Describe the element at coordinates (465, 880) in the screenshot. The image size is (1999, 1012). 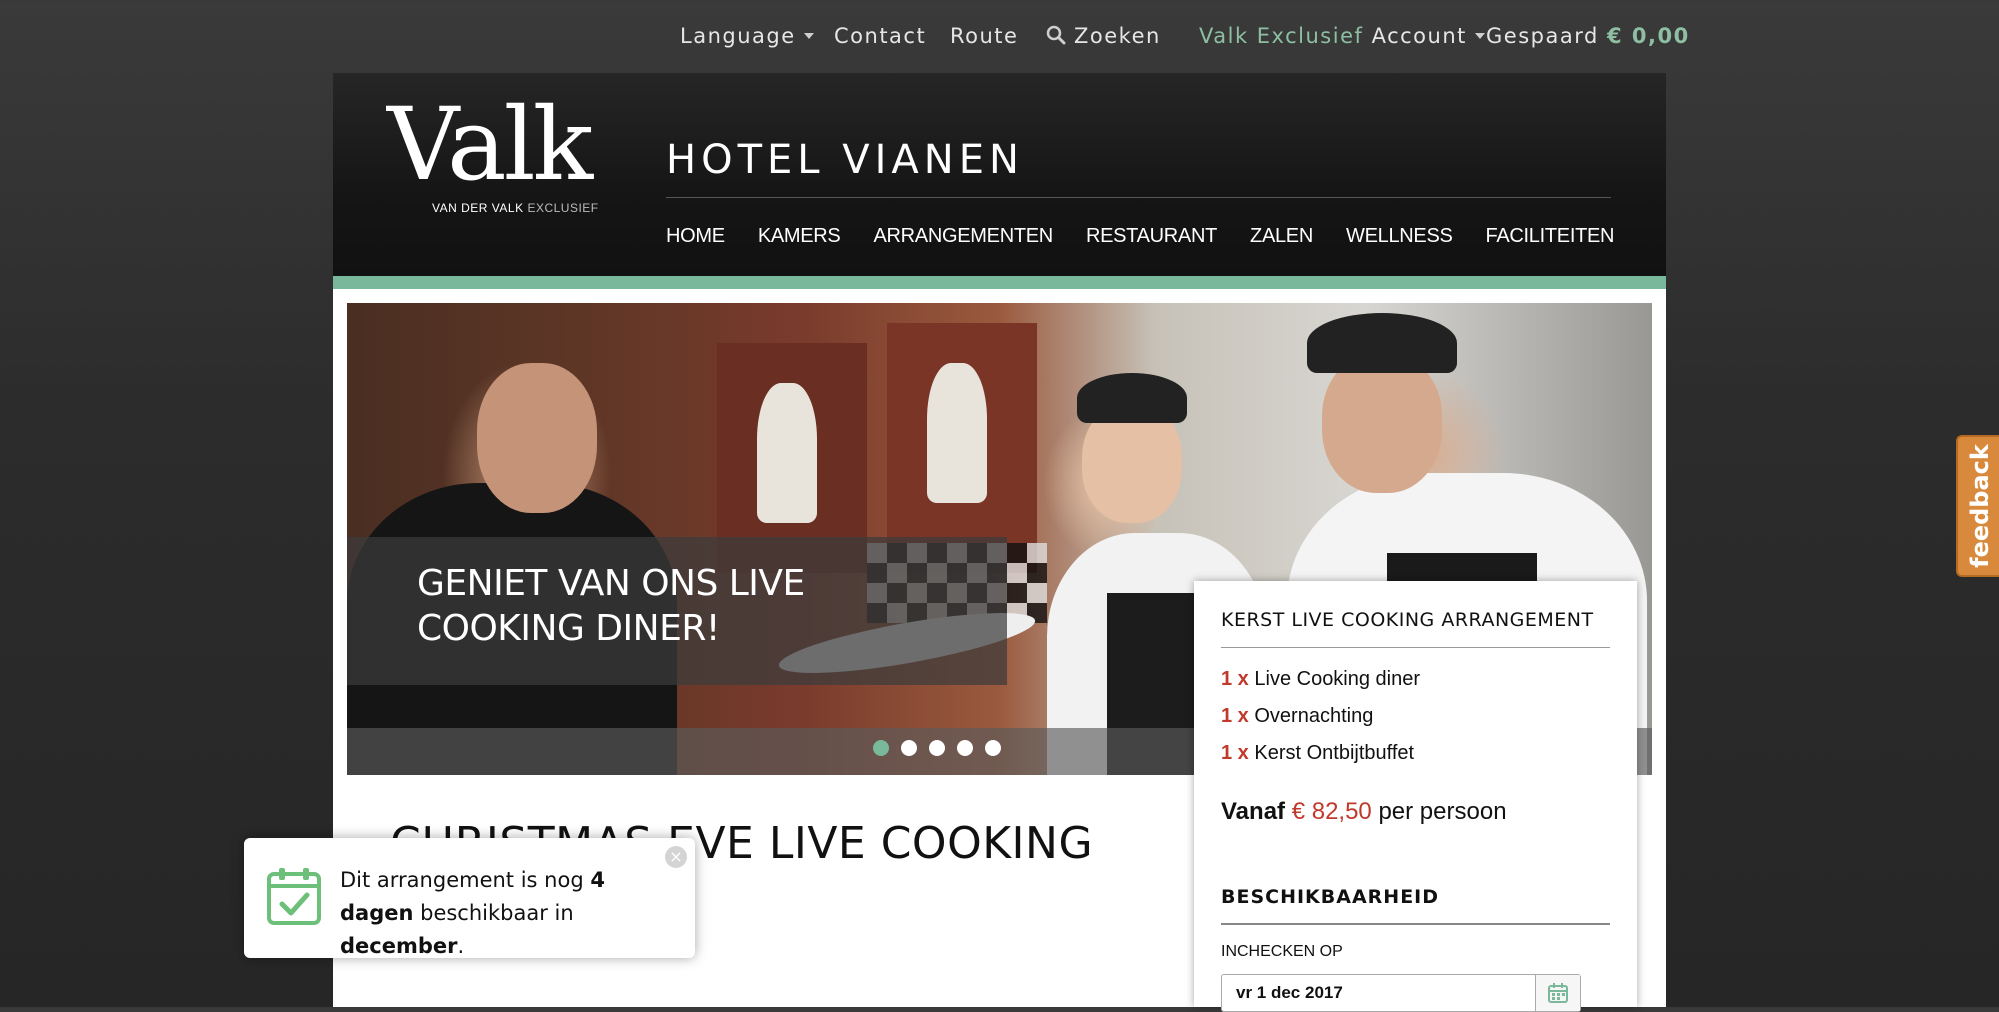
I see `toast-text-part: Dit arrangement is nog` at that location.